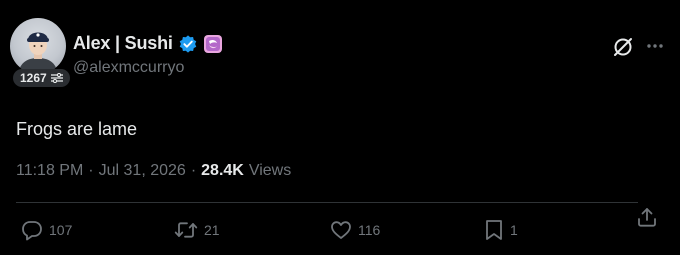  I want to click on like-button: 116, so click(355, 230).